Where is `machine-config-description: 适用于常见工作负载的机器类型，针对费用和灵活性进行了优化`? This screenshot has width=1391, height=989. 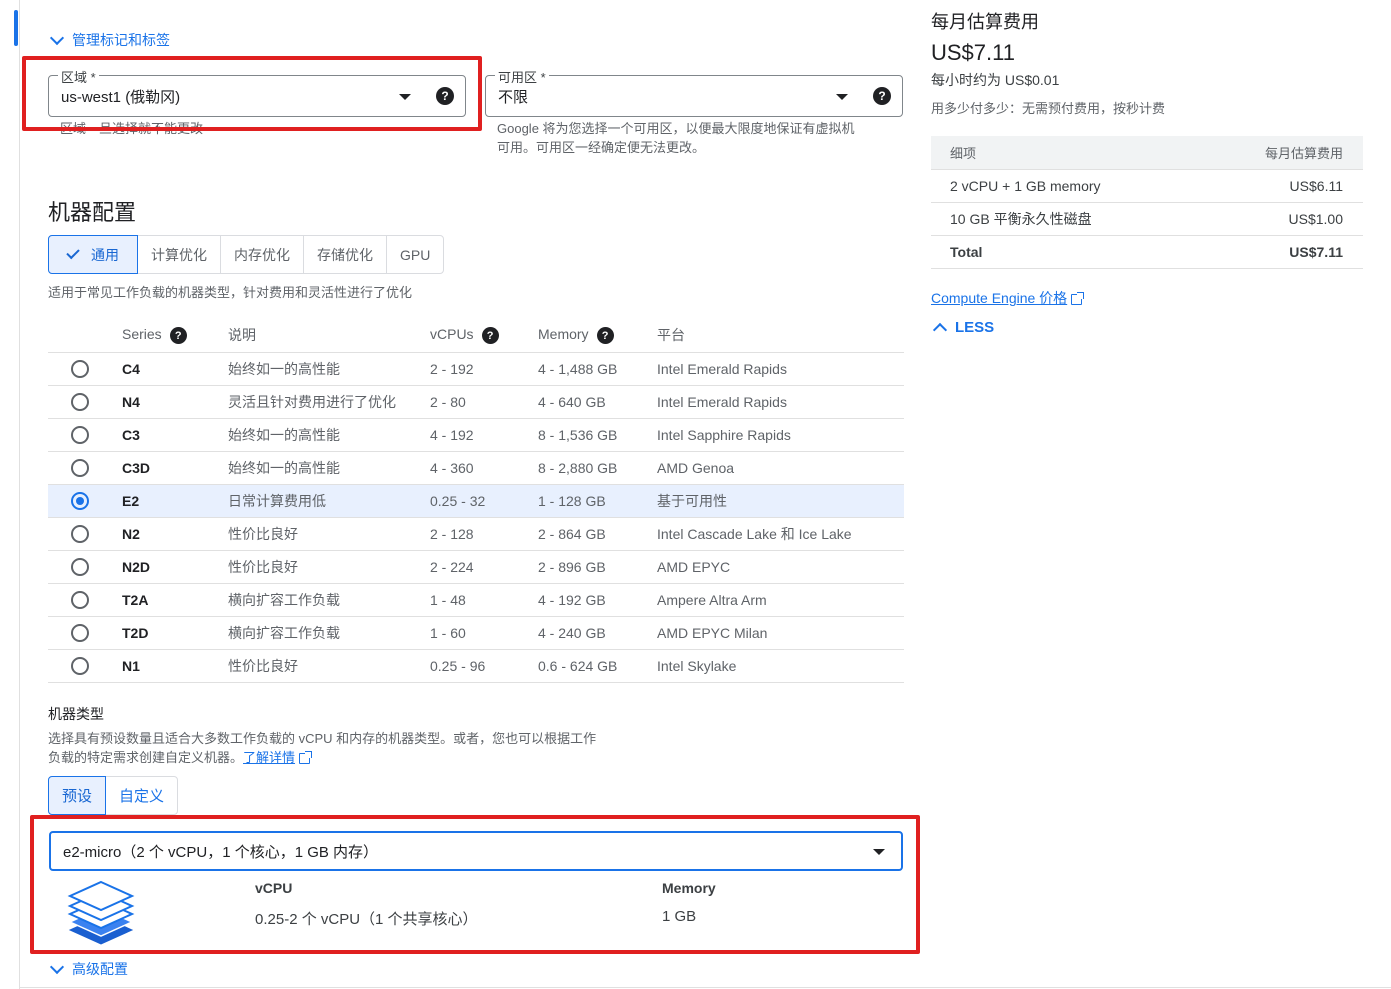
machine-config-description: 适用于常见工作负载的机器类型，针对费用和灵活性进行了优化 is located at coordinates (230, 292).